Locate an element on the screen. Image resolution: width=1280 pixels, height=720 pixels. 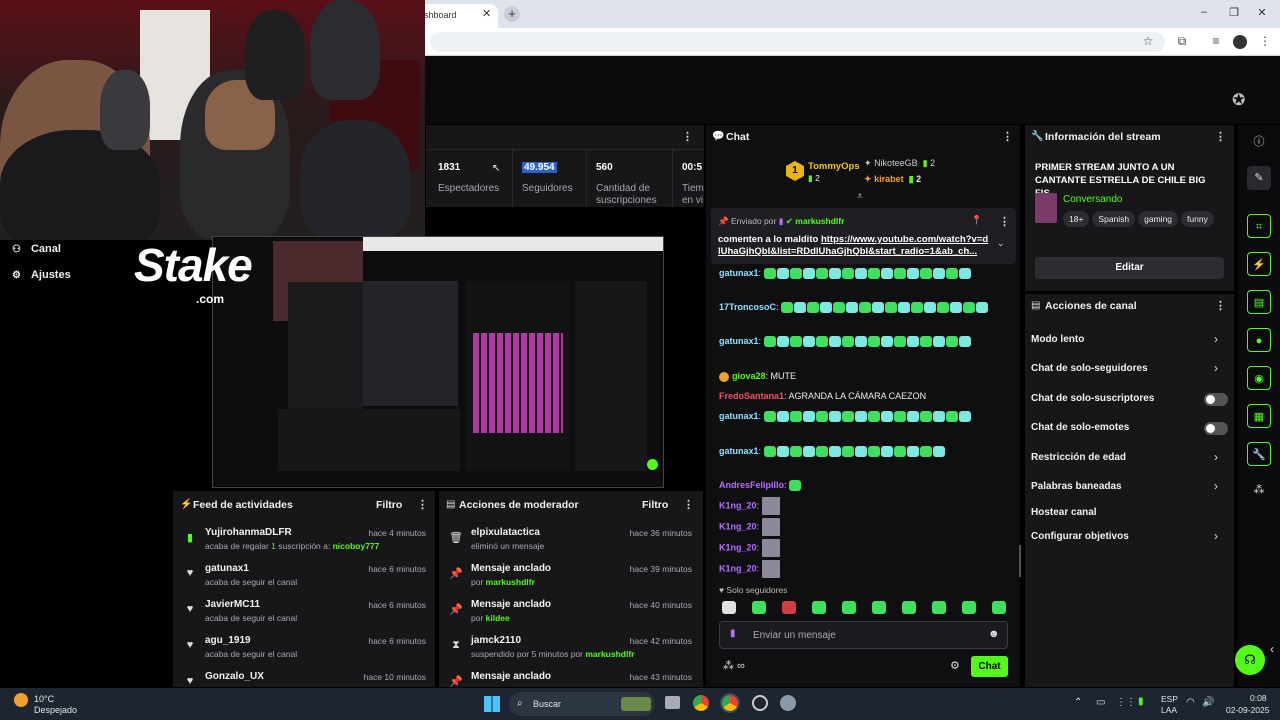
moderator-menu-icon: ⋮ is located at coordinates (688, 504).